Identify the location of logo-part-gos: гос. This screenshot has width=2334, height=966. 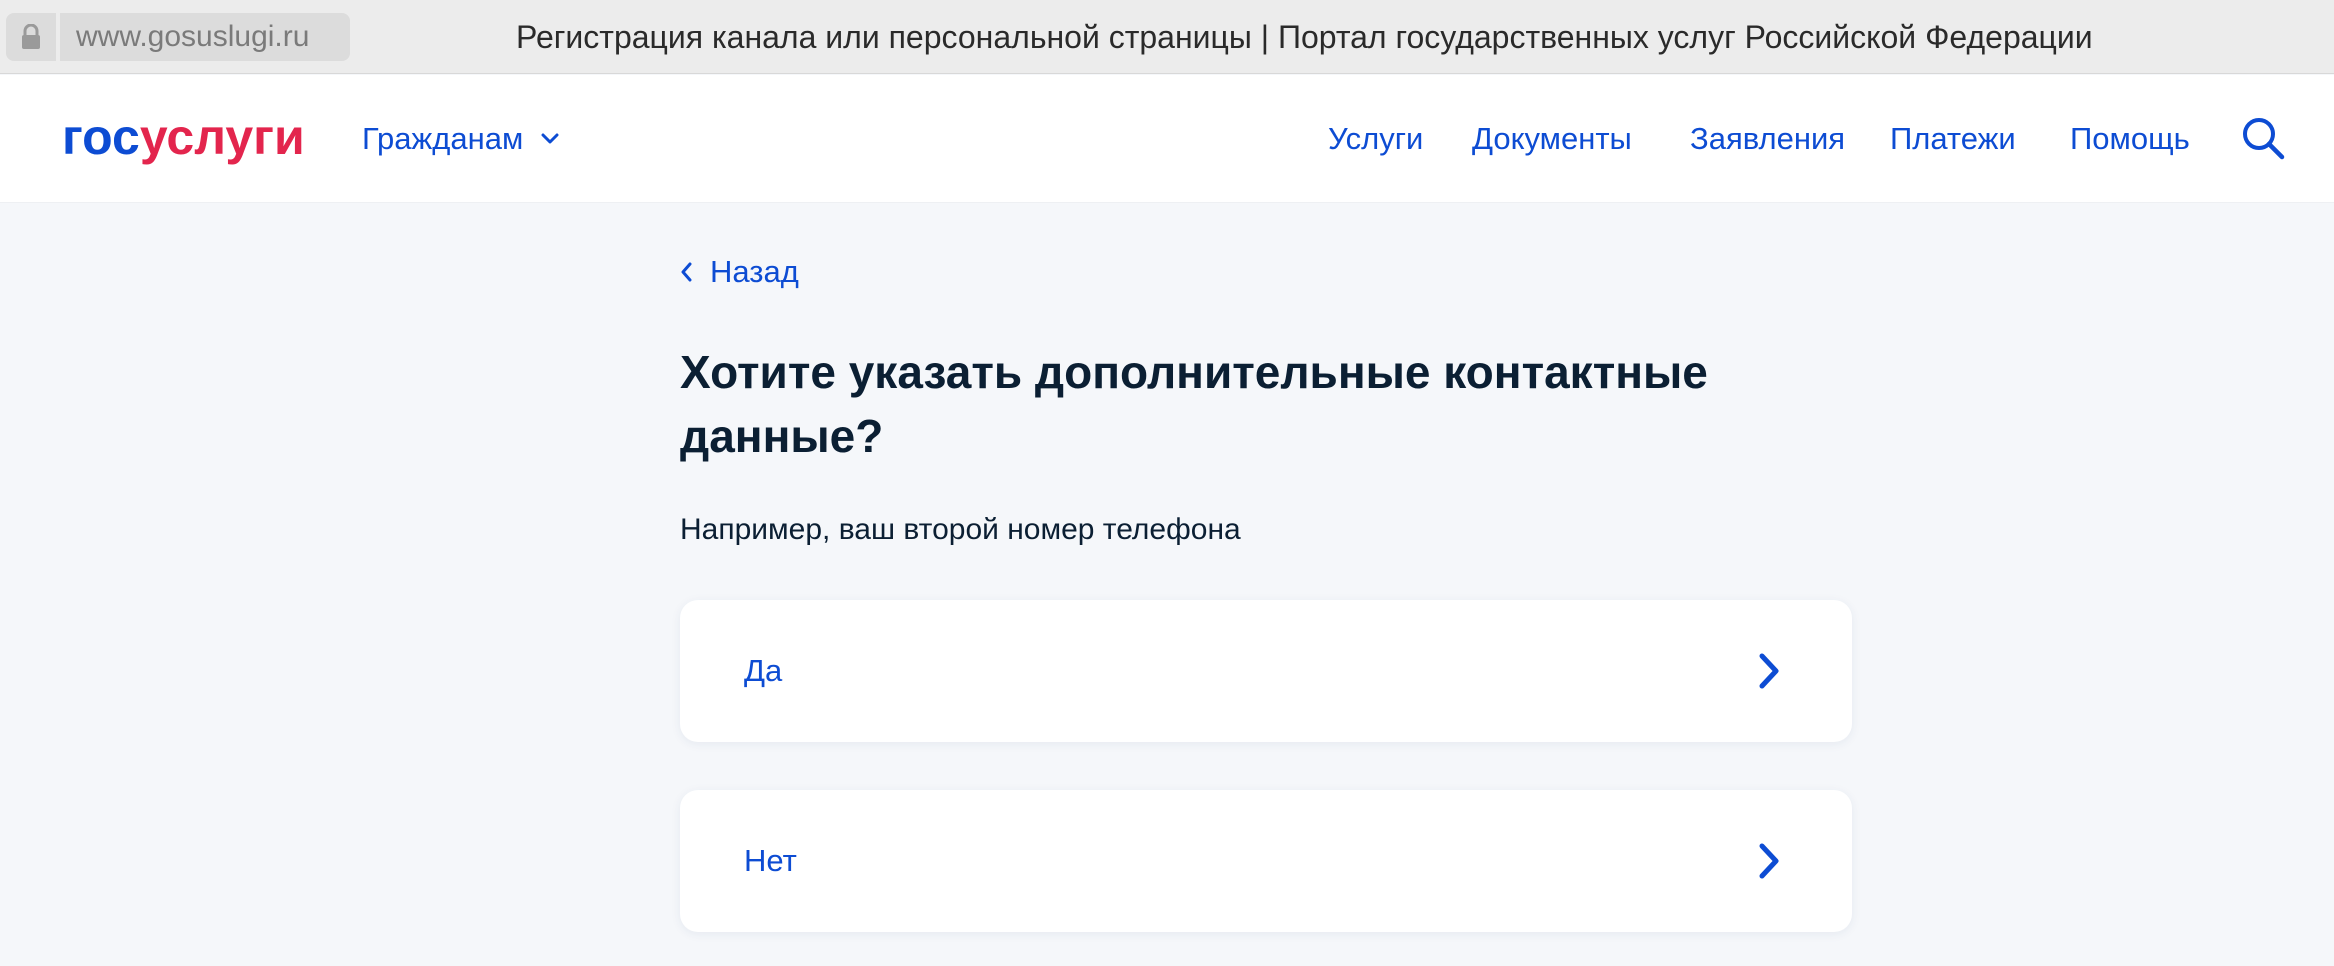
(101, 137).